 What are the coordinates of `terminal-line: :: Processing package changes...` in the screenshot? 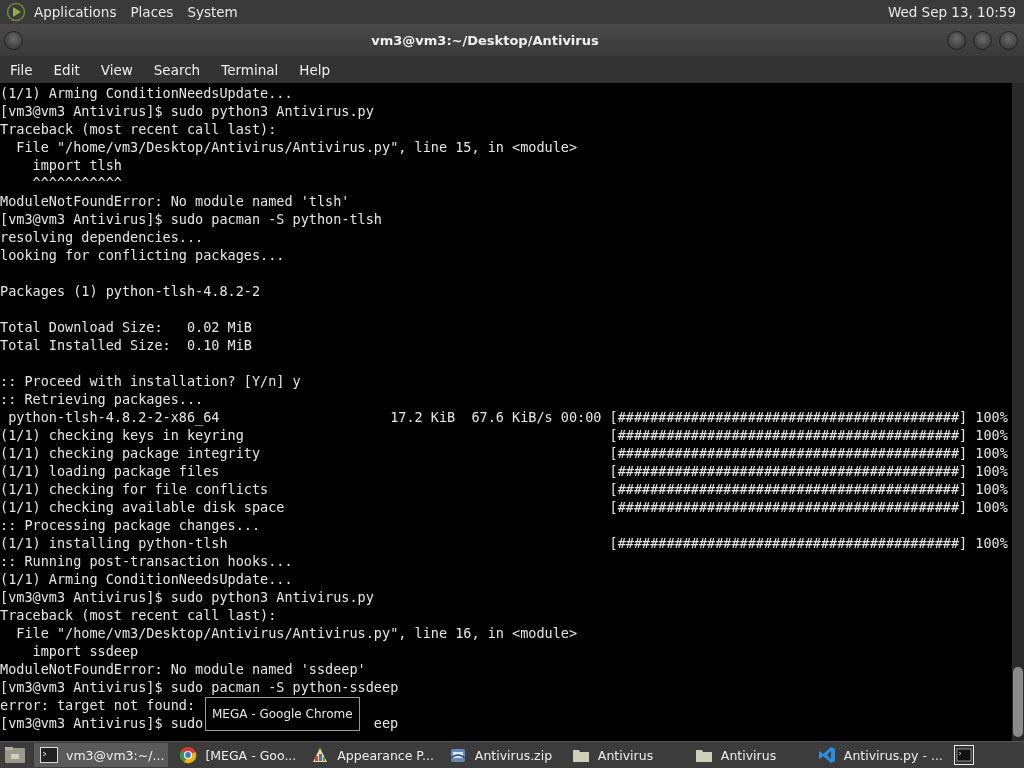 It's located at (130, 525).